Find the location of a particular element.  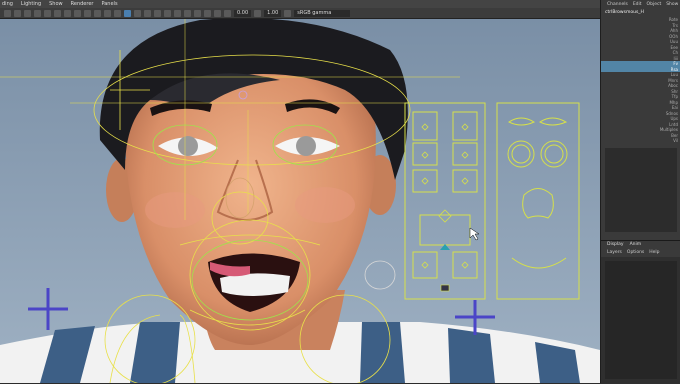

safe-action-icon is located at coordinates (97, 13).